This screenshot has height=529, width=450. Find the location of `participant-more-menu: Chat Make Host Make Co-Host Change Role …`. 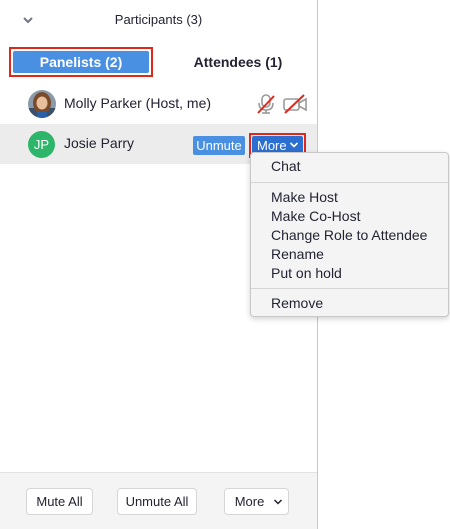

participant-more-menu: Chat Make Host Make Co-Host Change Role … is located at coordinates (349, 234).